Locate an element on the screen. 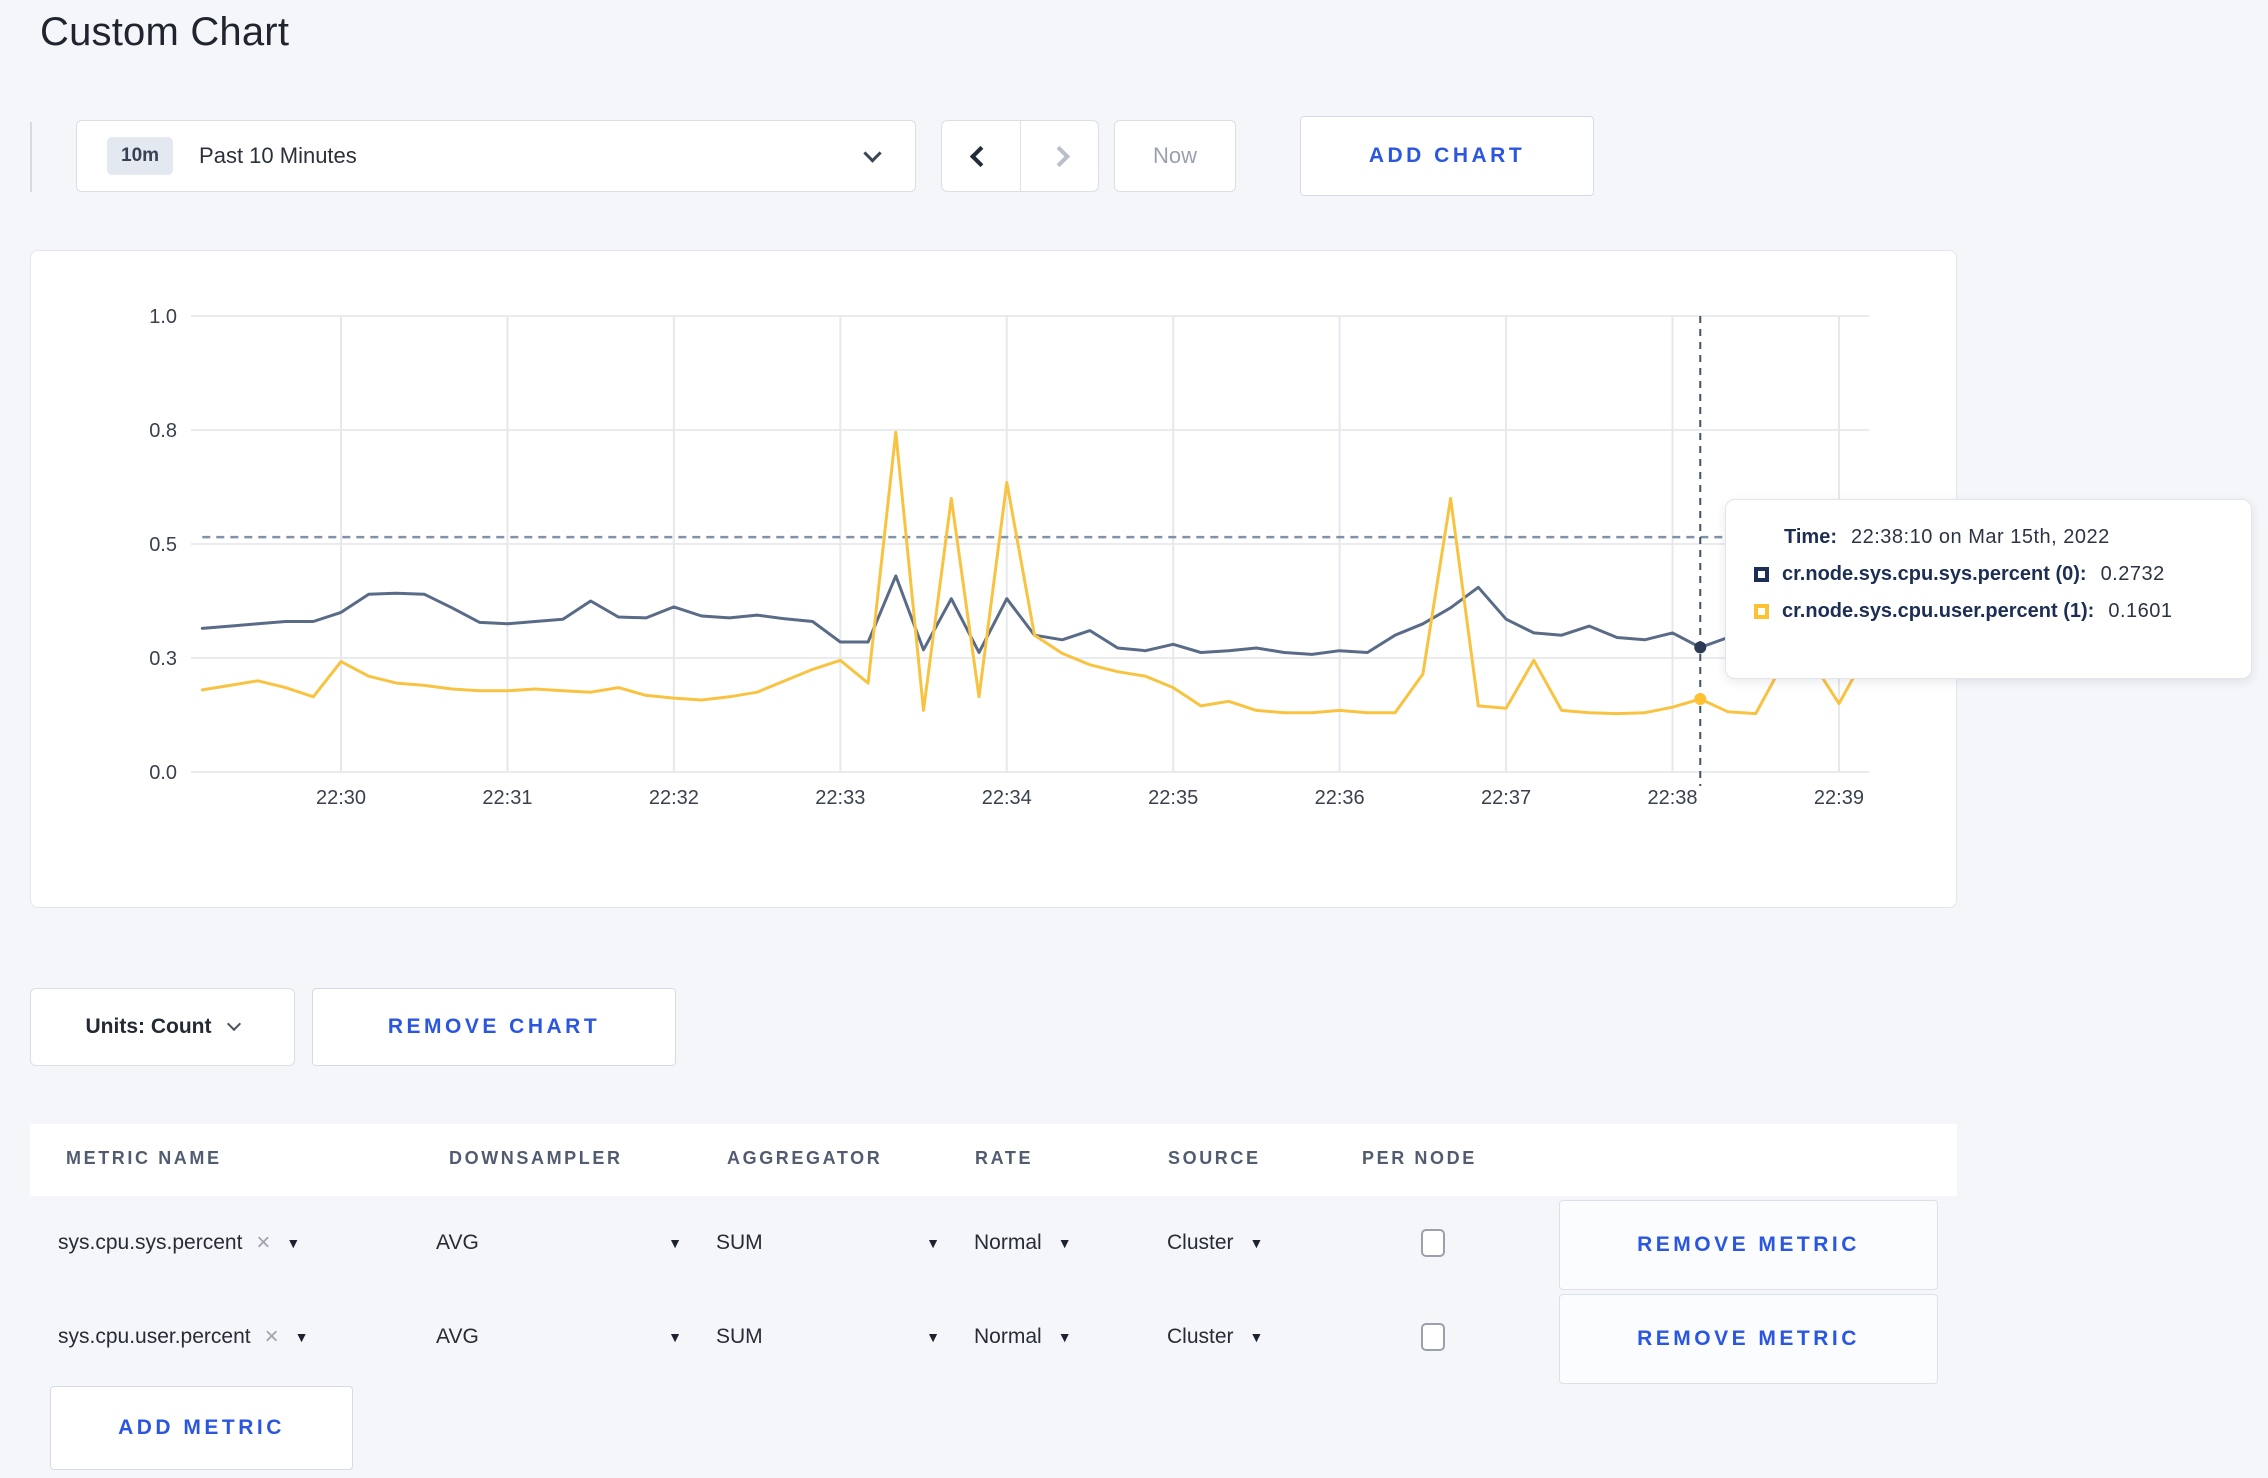 This screenshot has height=1478, width=2268. tooltip-time-row: Time: 22:38:10 on Mar 15th, 2022 is located at coordinates (2002, 537).